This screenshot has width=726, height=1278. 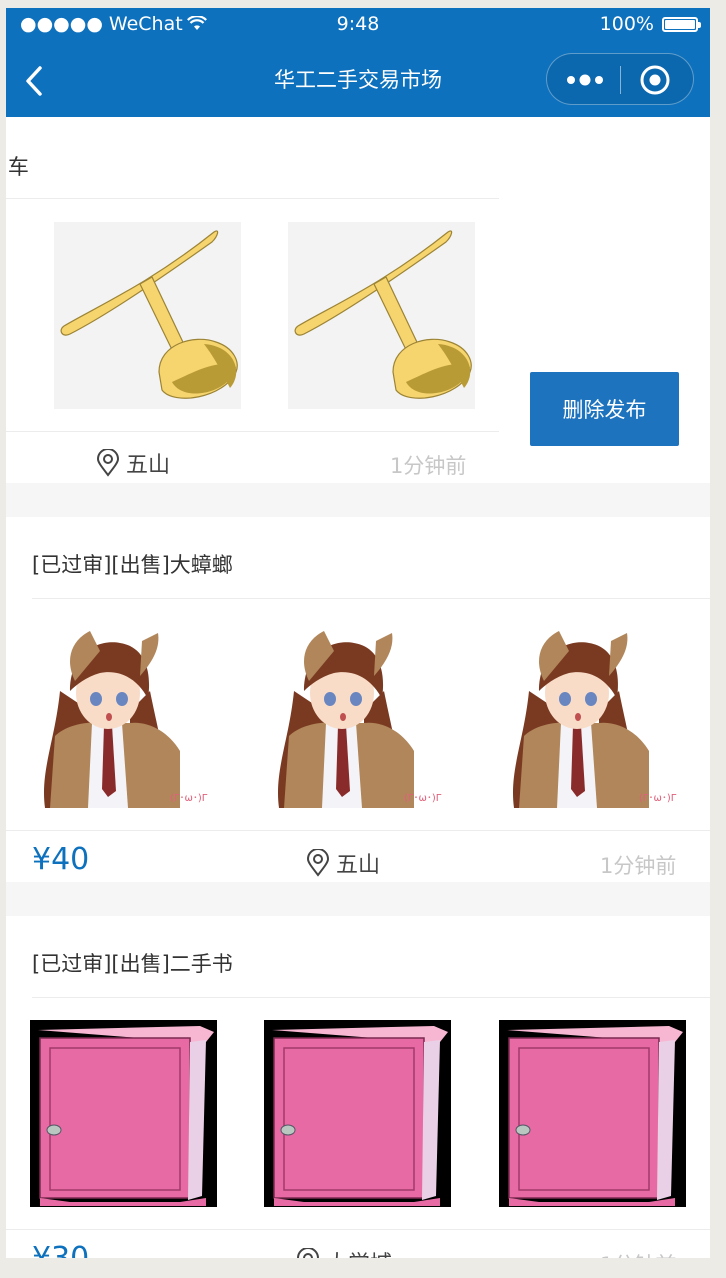 What do you see at coordinates (132, 964) in the screenshot?
I see `listing-title: [已过审][出售]二手书` at bounding box center [132, 964].